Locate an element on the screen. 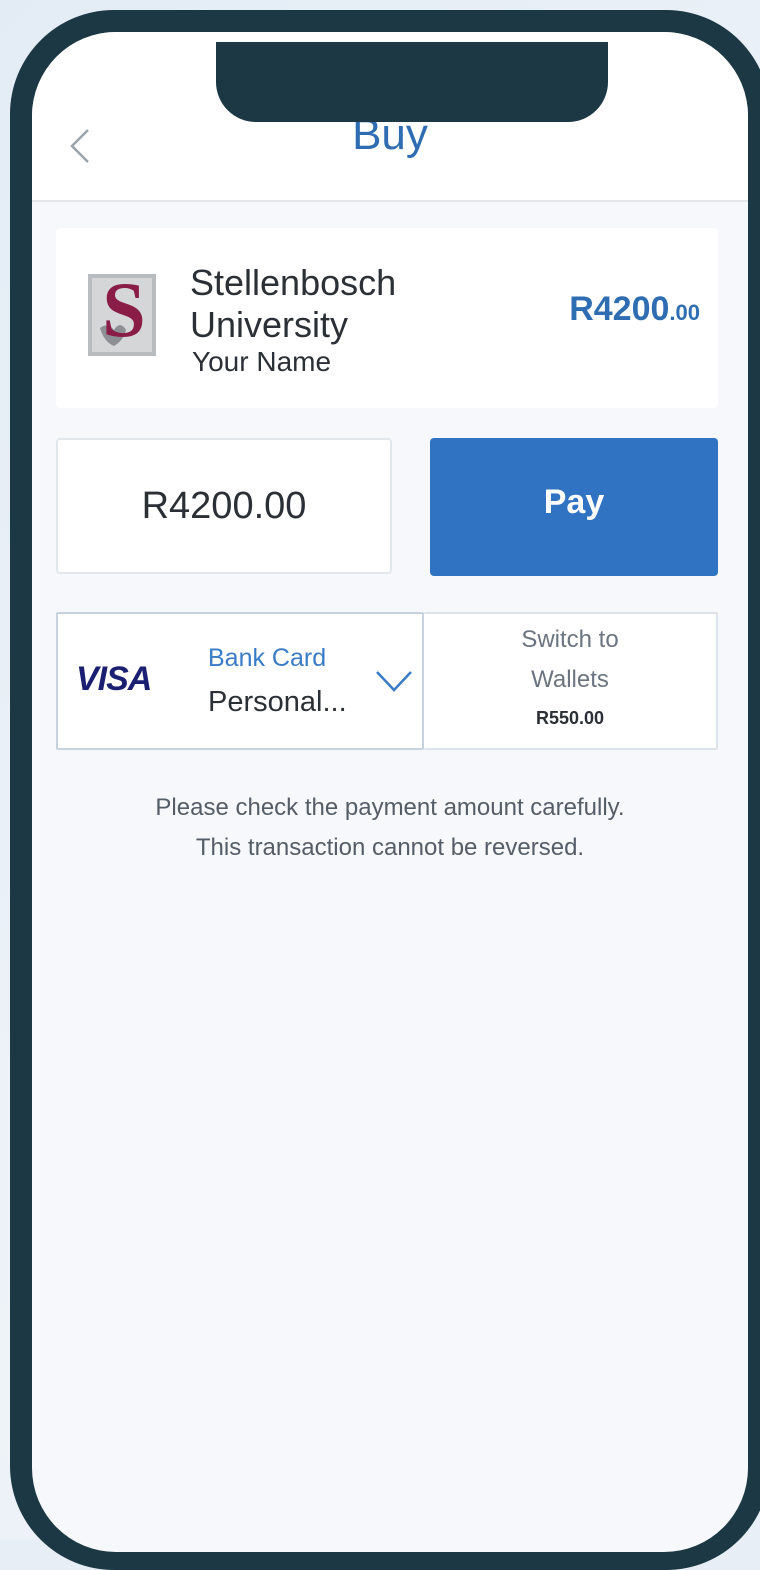 The height and width of the screenshot is (1570, 760). logo-letter: S is located at coordinates (123, 311).